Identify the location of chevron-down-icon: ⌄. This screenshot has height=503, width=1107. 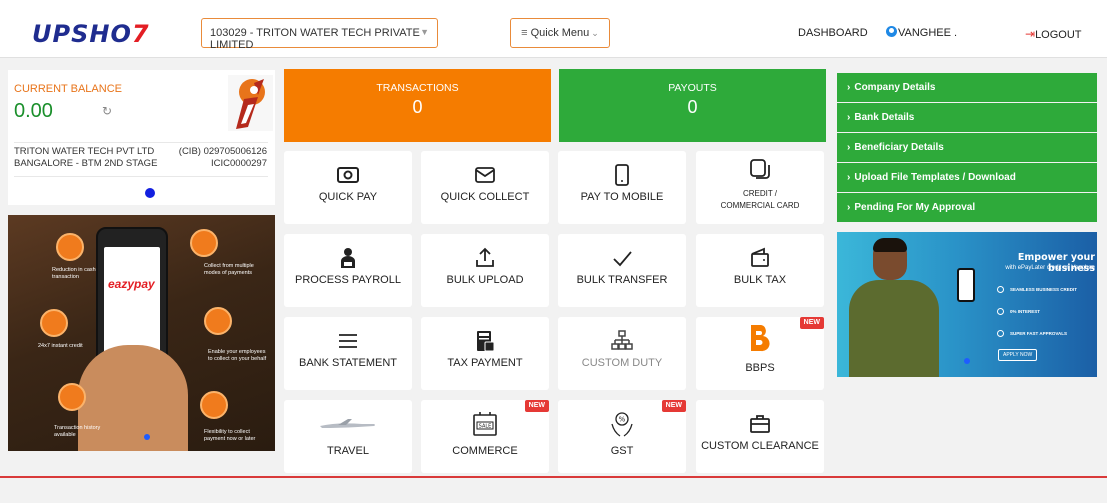
(595, 33).